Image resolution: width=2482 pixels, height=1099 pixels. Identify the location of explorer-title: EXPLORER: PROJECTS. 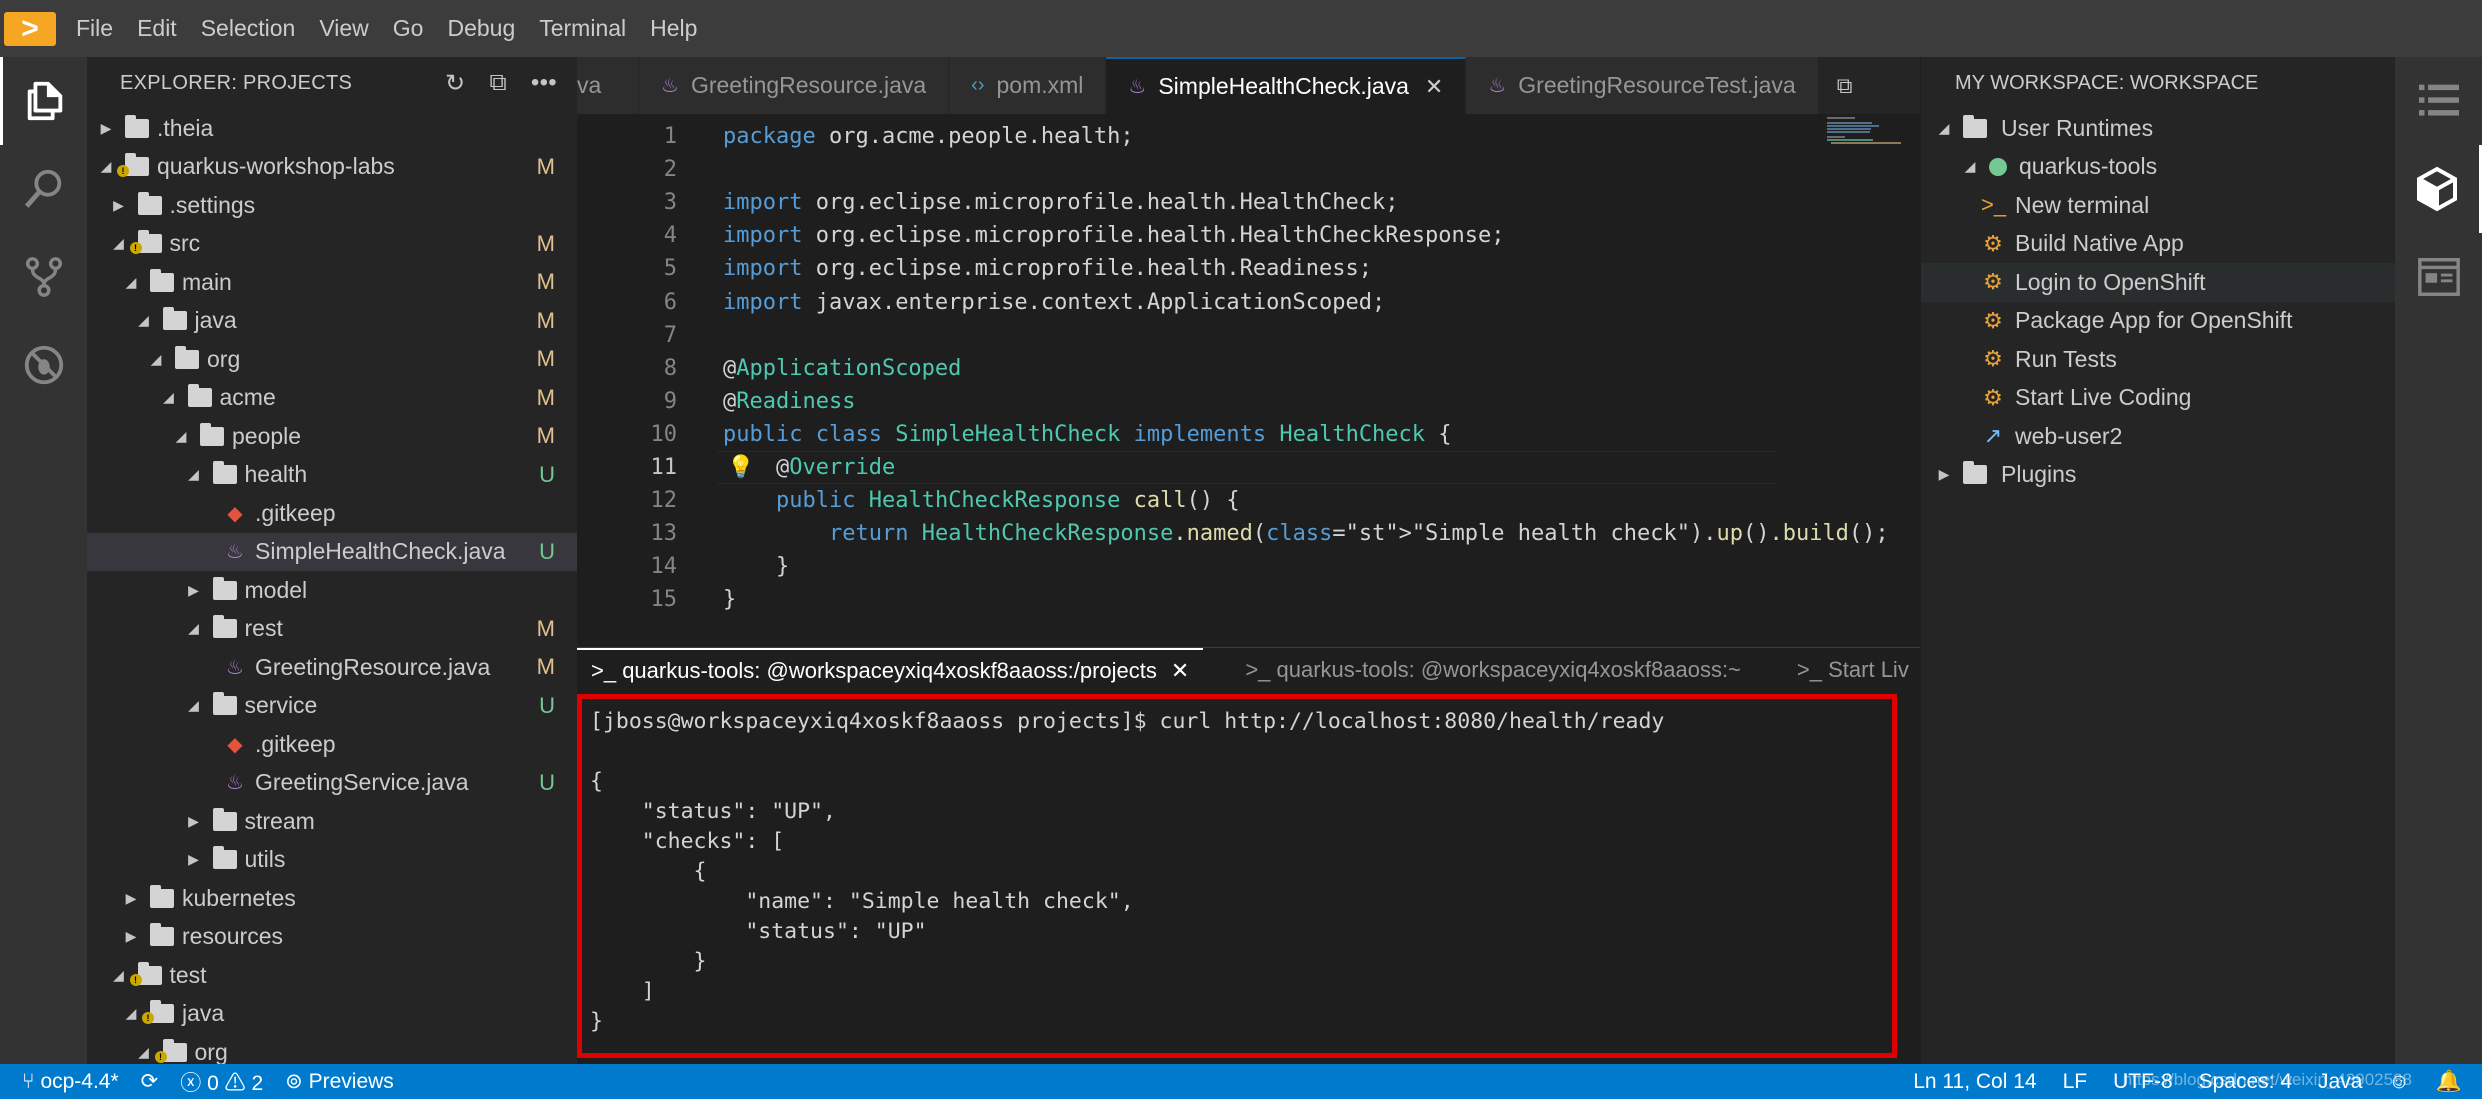
(236, 82).